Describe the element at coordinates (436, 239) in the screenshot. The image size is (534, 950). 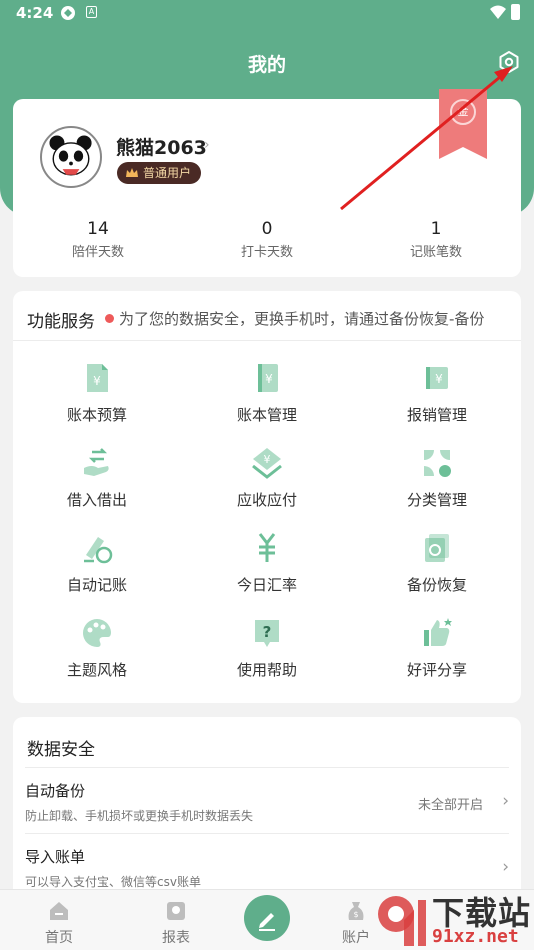
I see `stat-record-count: 1 记账笔数` at that location.